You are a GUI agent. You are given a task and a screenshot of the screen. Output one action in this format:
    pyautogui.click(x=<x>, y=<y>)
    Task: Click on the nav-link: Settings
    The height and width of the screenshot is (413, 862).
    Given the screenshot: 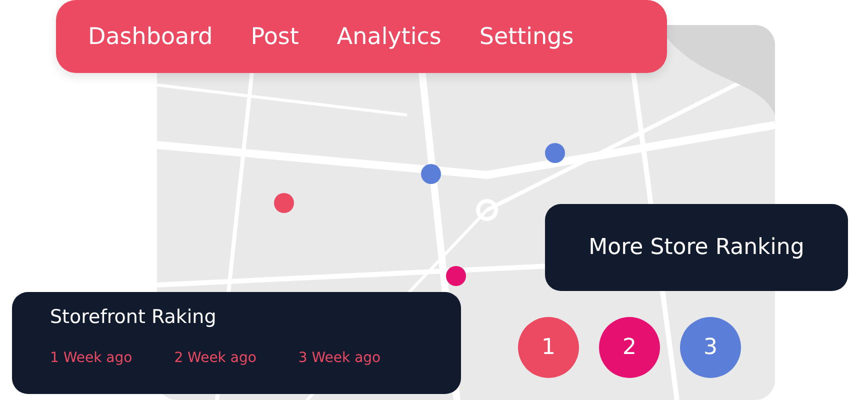 What is the action you would take?
    pyautogui.click(x=526, y=37)
    